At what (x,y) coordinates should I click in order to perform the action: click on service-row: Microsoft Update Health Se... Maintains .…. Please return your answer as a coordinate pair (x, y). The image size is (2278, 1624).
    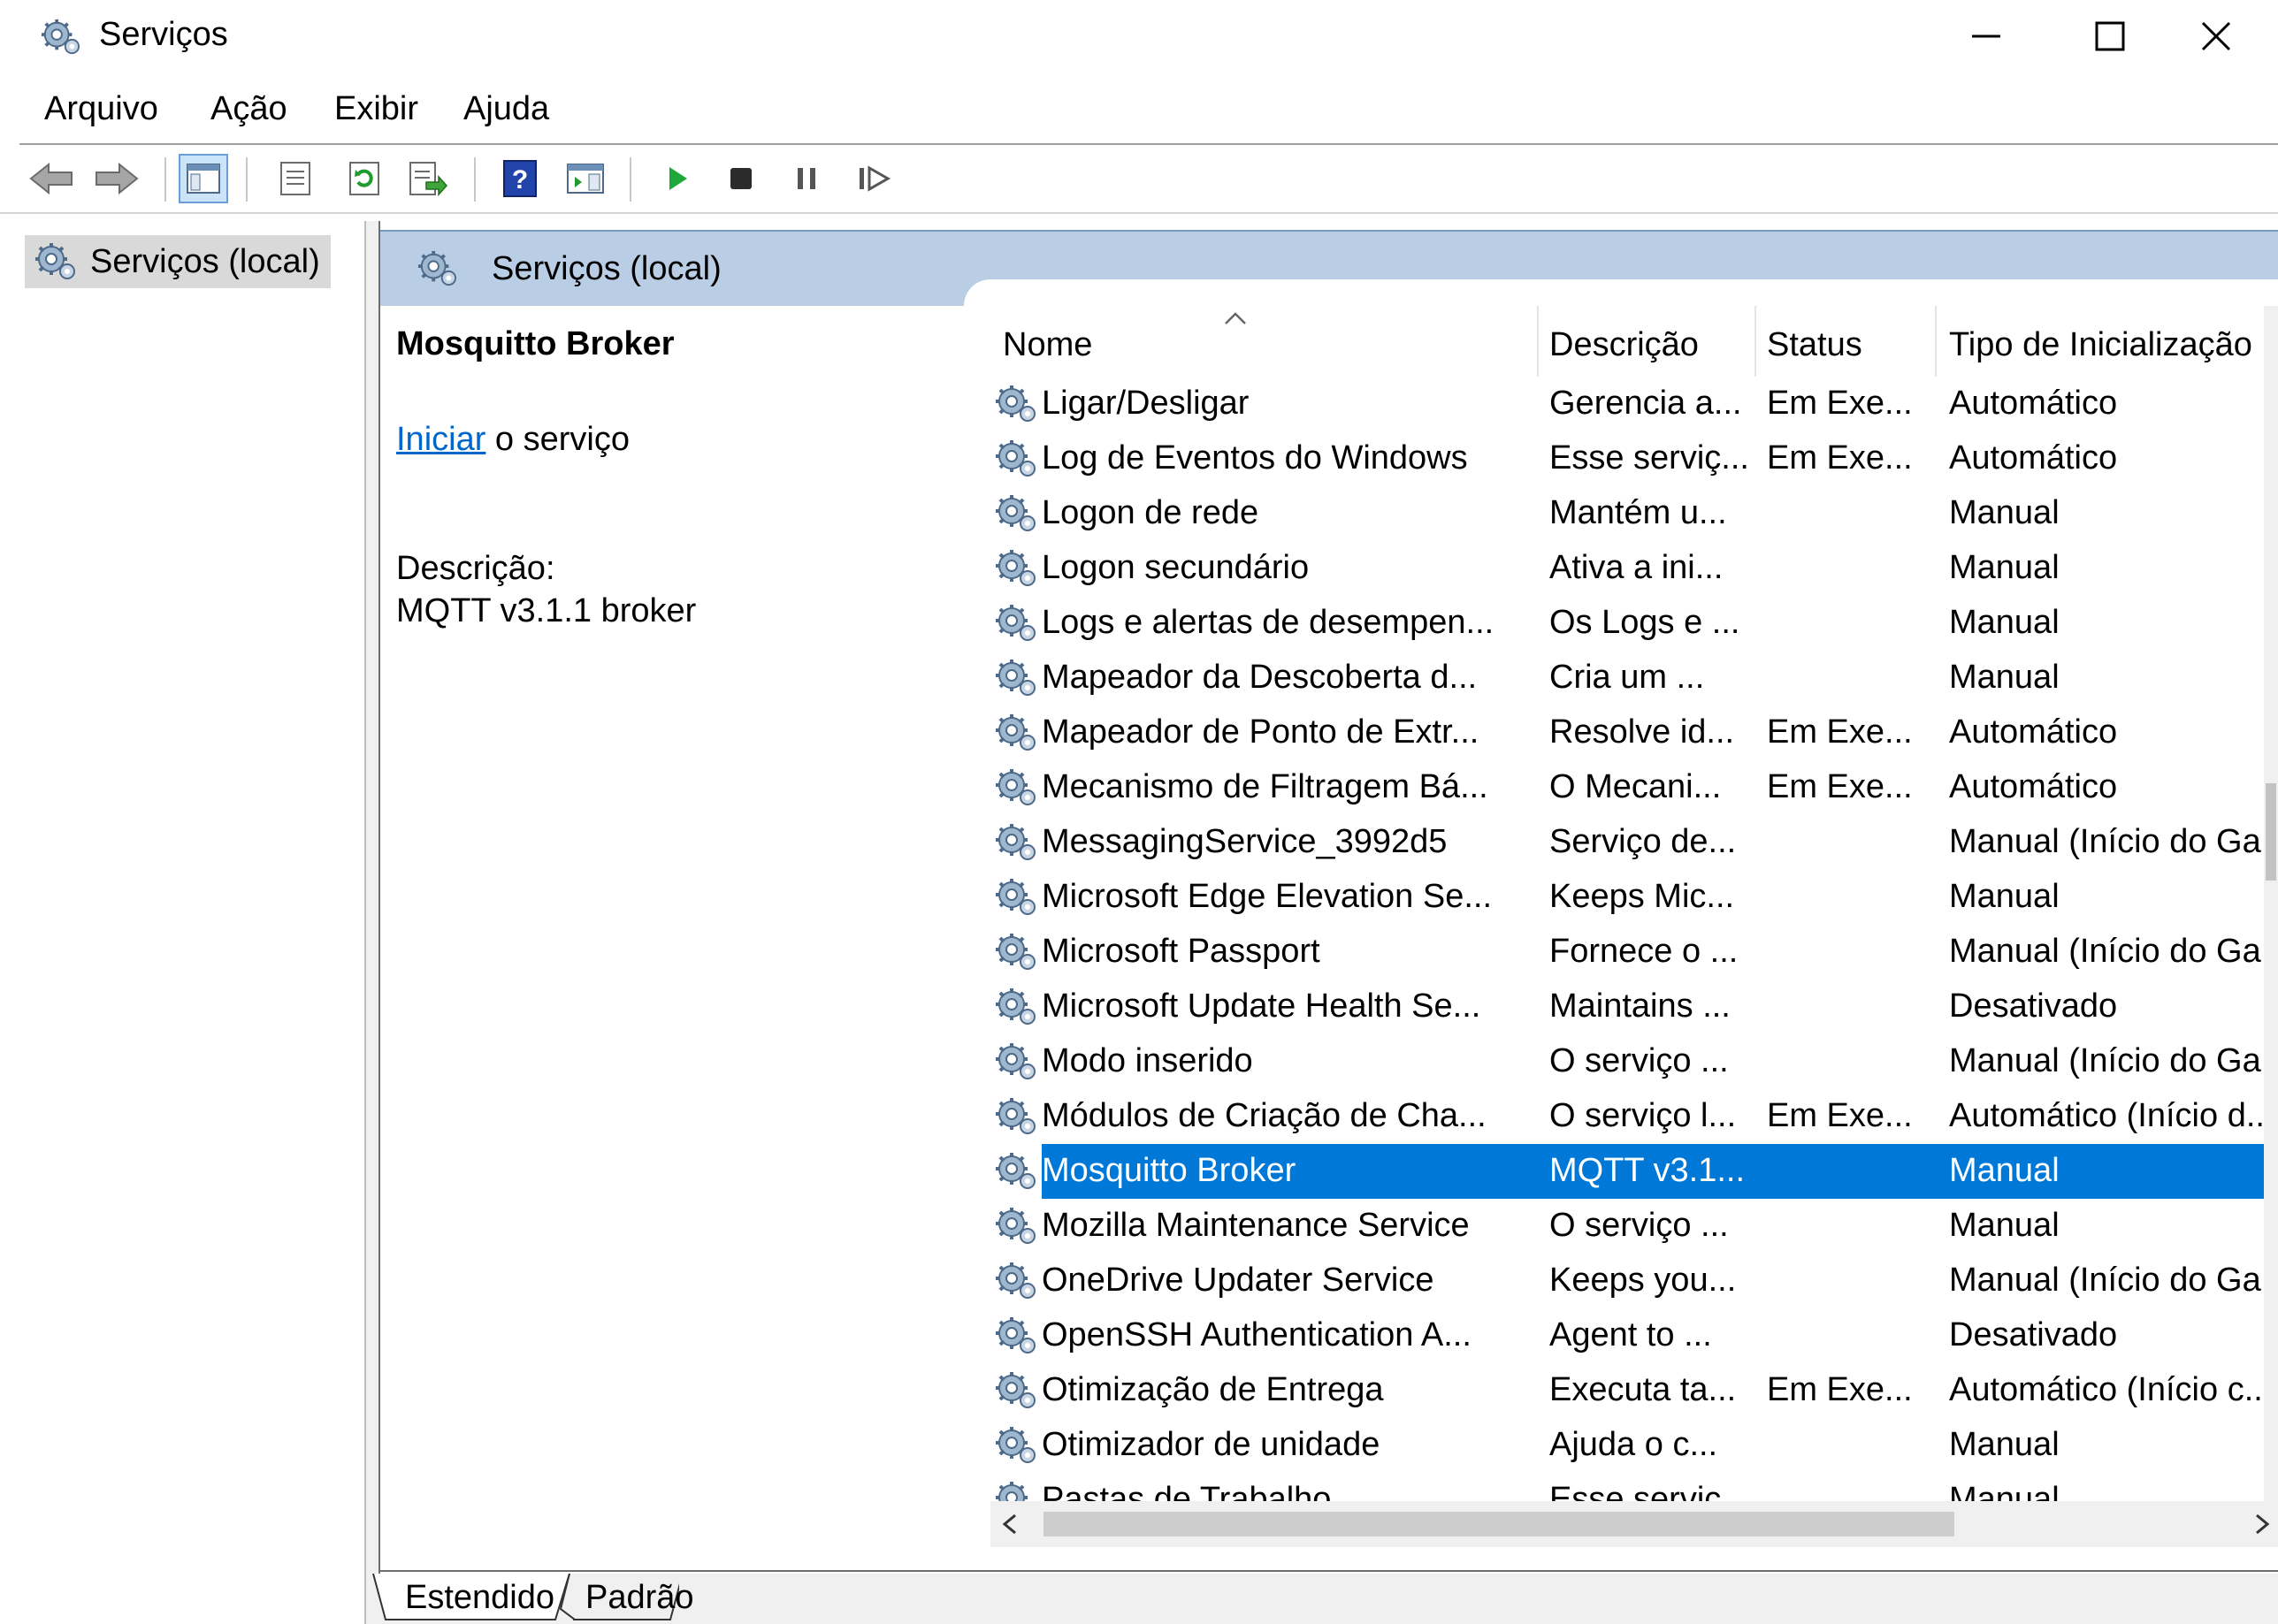
    Looking at the image, I should click on (1627, 1007).